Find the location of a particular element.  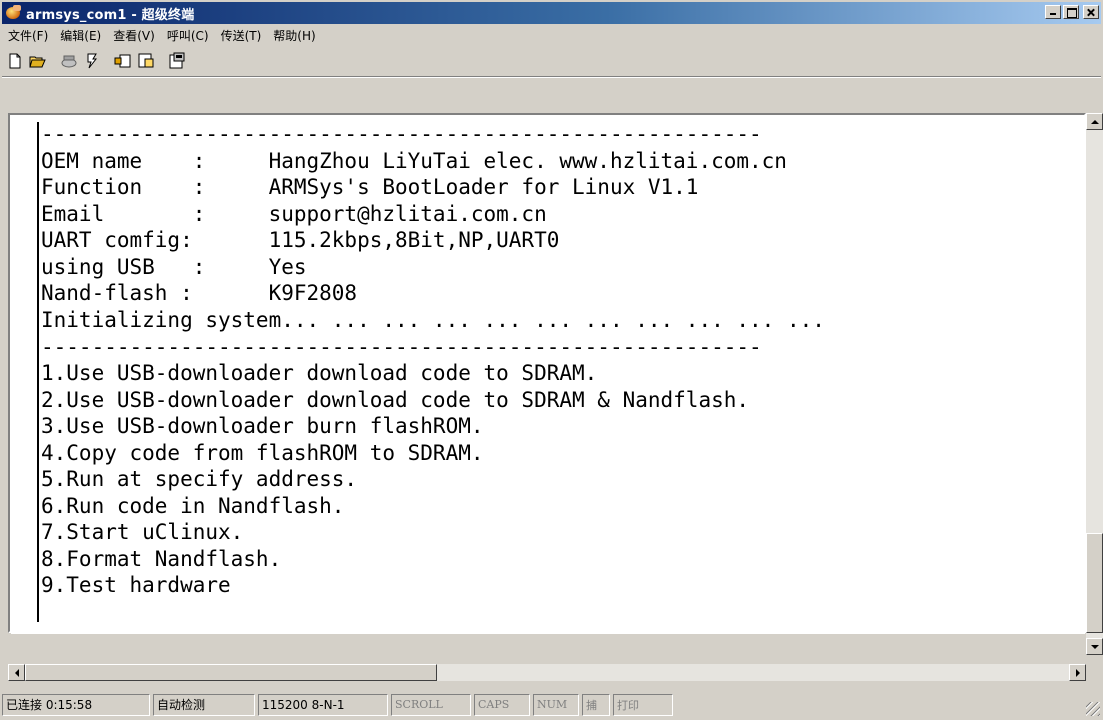

hyperterminal-app-icon is located at coordinates (14, 13).